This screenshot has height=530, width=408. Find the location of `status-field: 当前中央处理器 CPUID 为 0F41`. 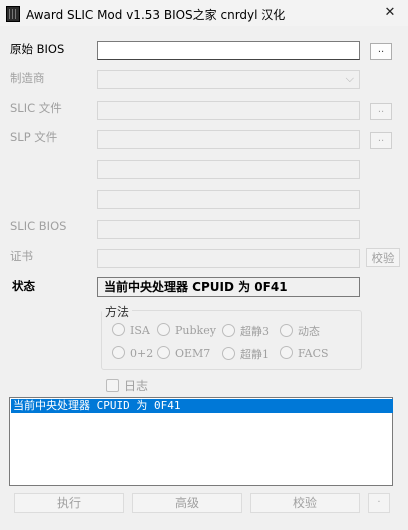

status-field: 当前中央处理器 CPUID 为 0F41 is located at coordinates (228, 287).